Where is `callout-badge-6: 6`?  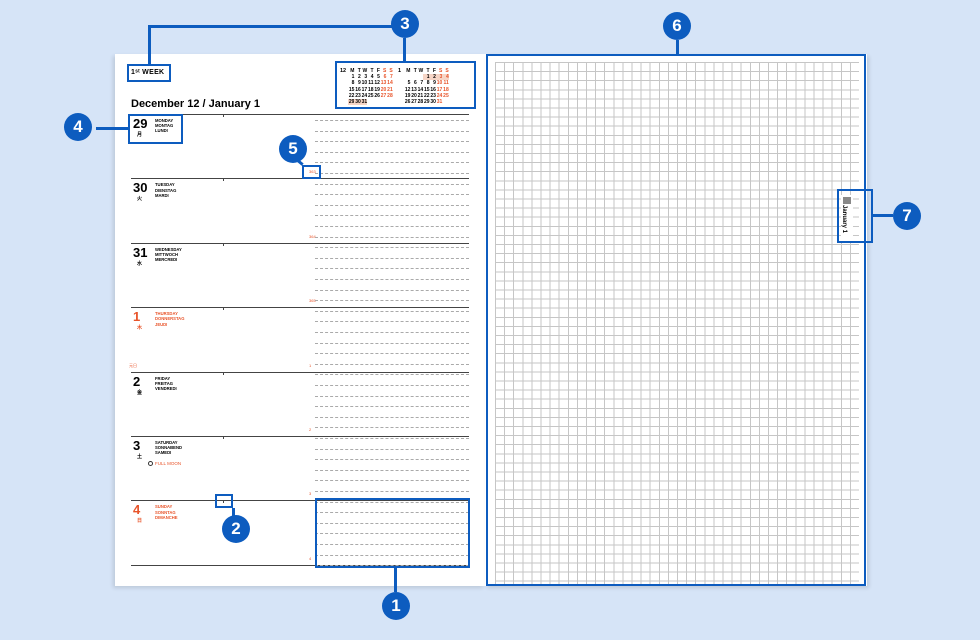 callout-badge-6: 6 is located at coordinates (677, 26).